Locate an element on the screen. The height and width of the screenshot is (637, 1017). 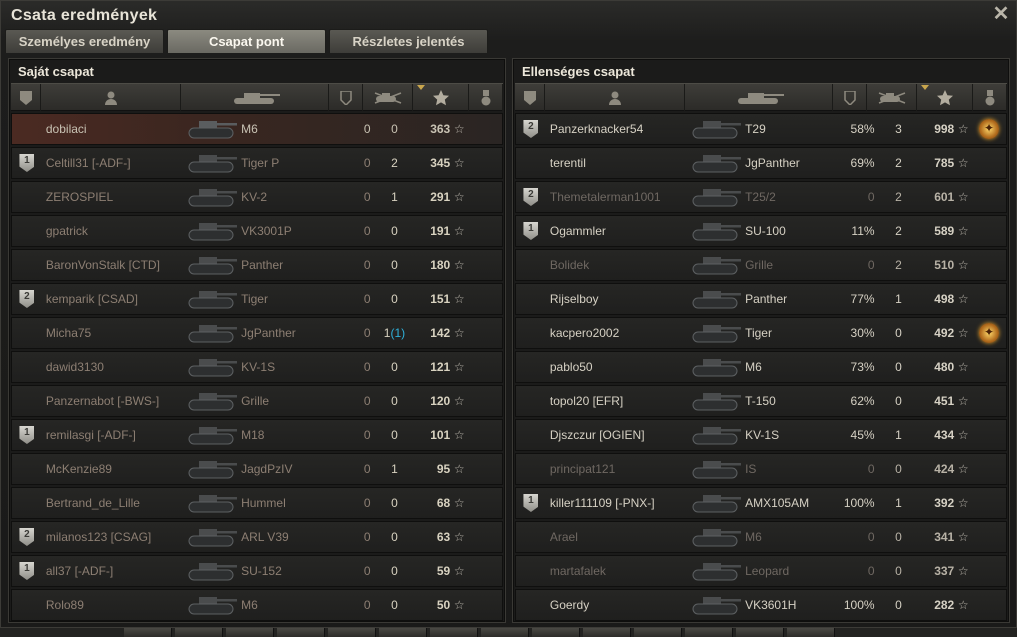
xp-value: 589 is located at coordinates (944, 231).